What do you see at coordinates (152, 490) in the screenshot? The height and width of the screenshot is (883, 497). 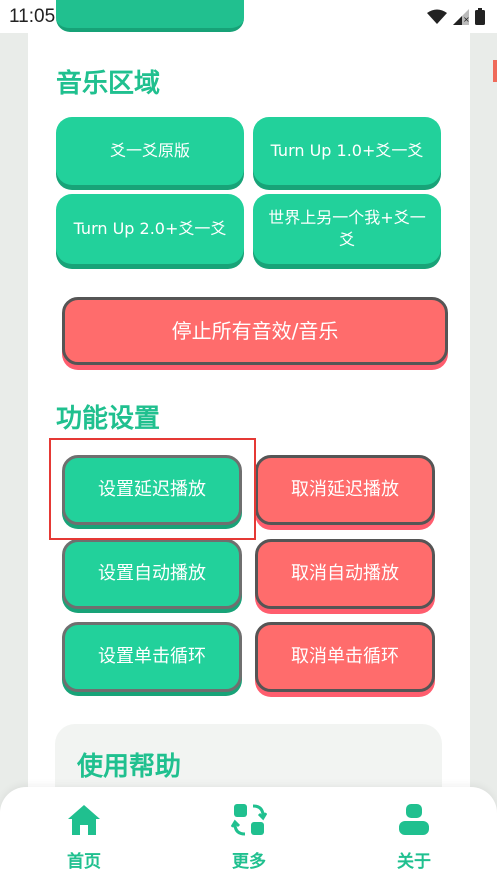 I see `set-delay-play-button: 设置延迟播放` at bounding box center [152, 490].